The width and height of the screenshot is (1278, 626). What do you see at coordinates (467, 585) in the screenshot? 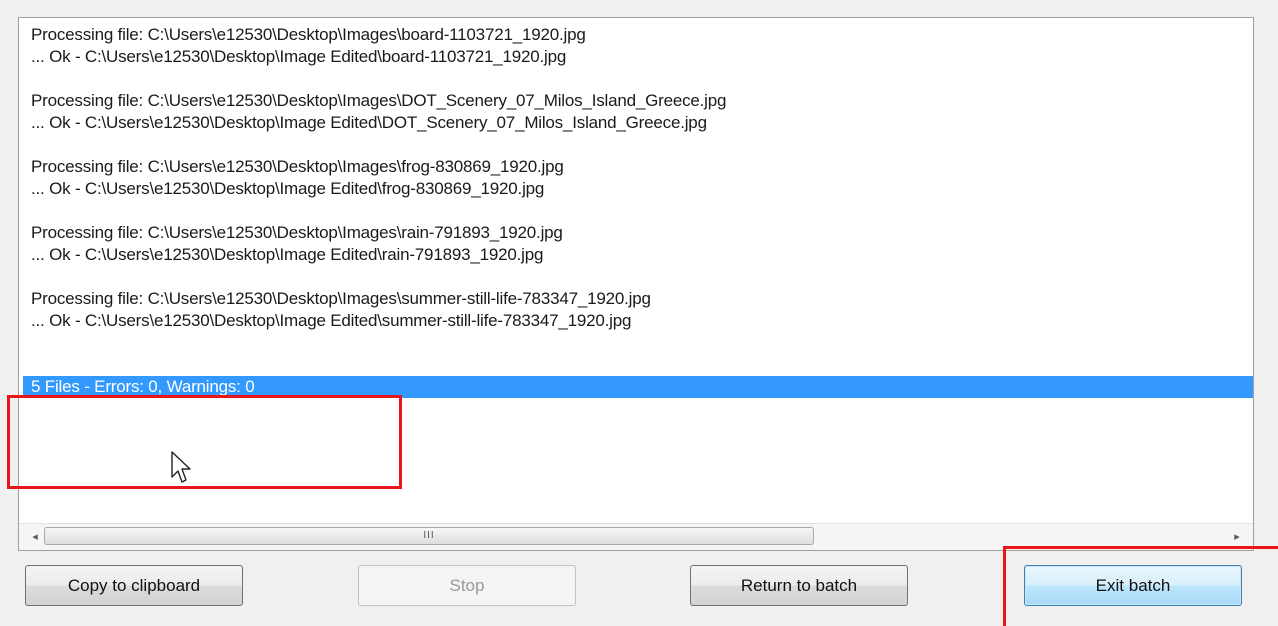
I see `stop-button: Stop` at bounding box center [467, 585].